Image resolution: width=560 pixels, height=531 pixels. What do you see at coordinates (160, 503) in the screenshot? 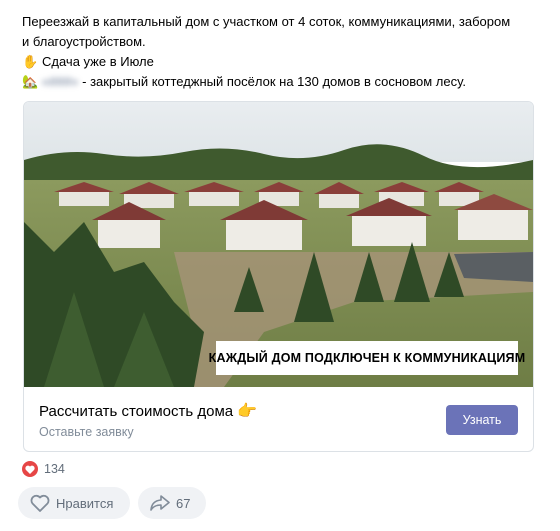
I see `share-arrow-icon` at bounding box center [160, 503].